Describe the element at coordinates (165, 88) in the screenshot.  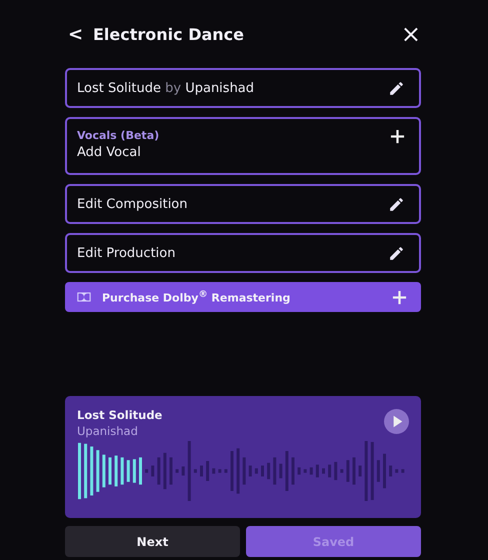
I see `track-credit: Lost Solitude by Upanishad` at that location.